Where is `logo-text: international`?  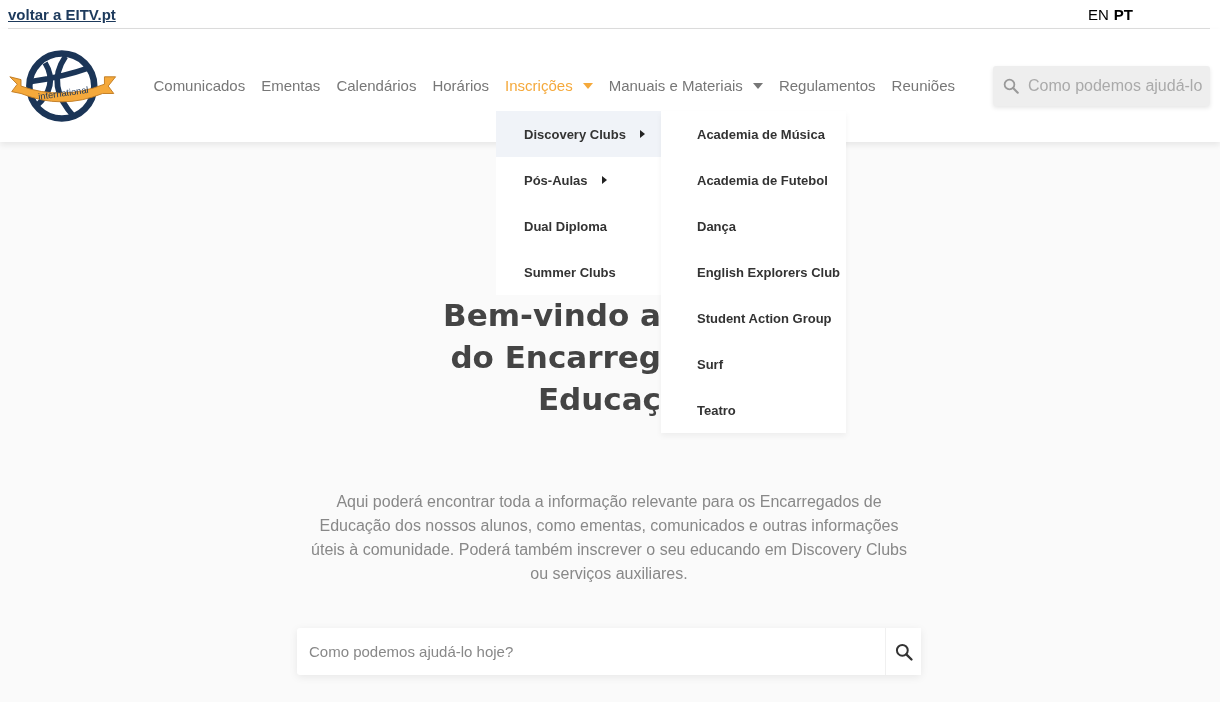
logo-text: international is located at coordinates (63, 93).